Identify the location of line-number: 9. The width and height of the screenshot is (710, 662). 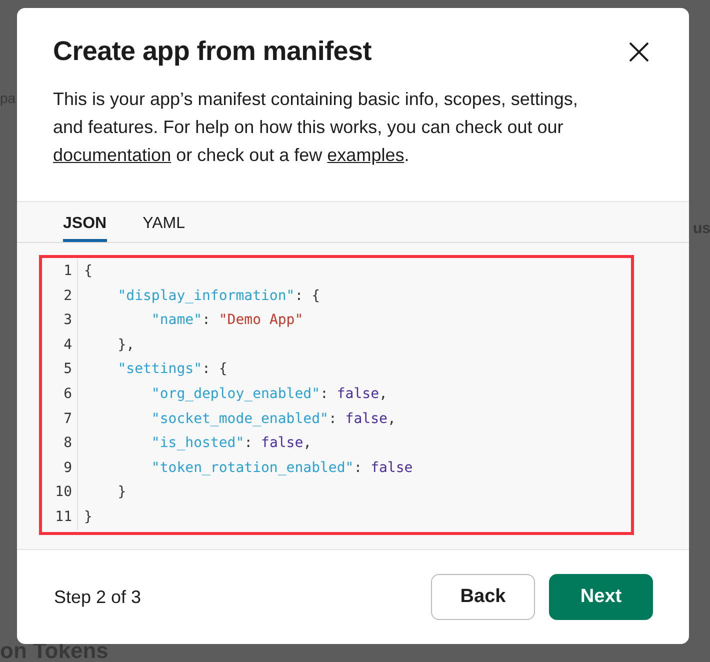
(68, 468).